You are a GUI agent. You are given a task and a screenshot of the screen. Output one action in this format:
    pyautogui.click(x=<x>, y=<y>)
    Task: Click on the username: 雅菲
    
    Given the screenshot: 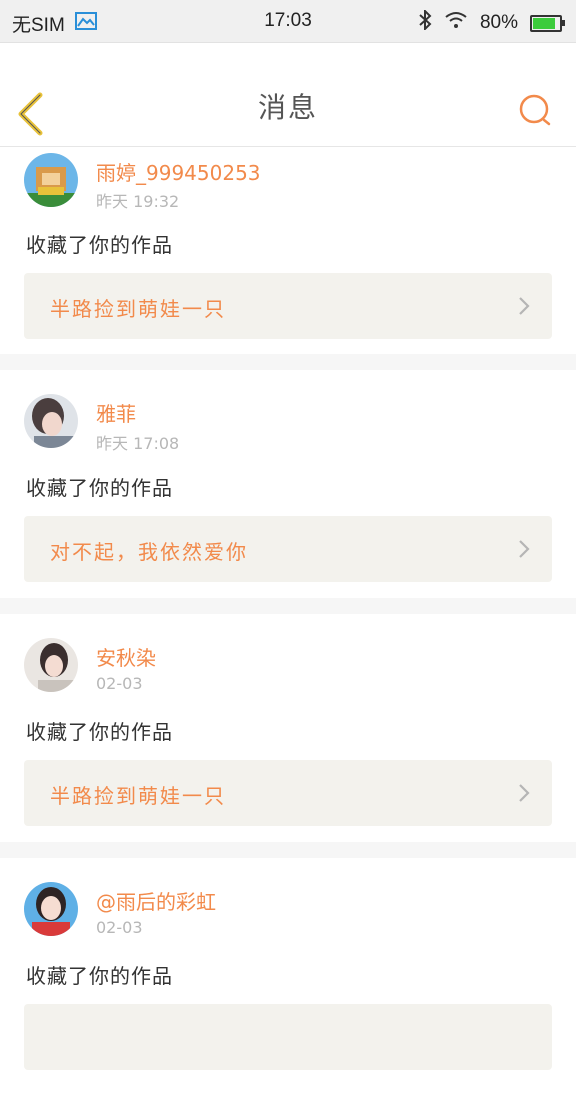 What is the action you would take?
    pyautogui.click(x=116, y=412)
    